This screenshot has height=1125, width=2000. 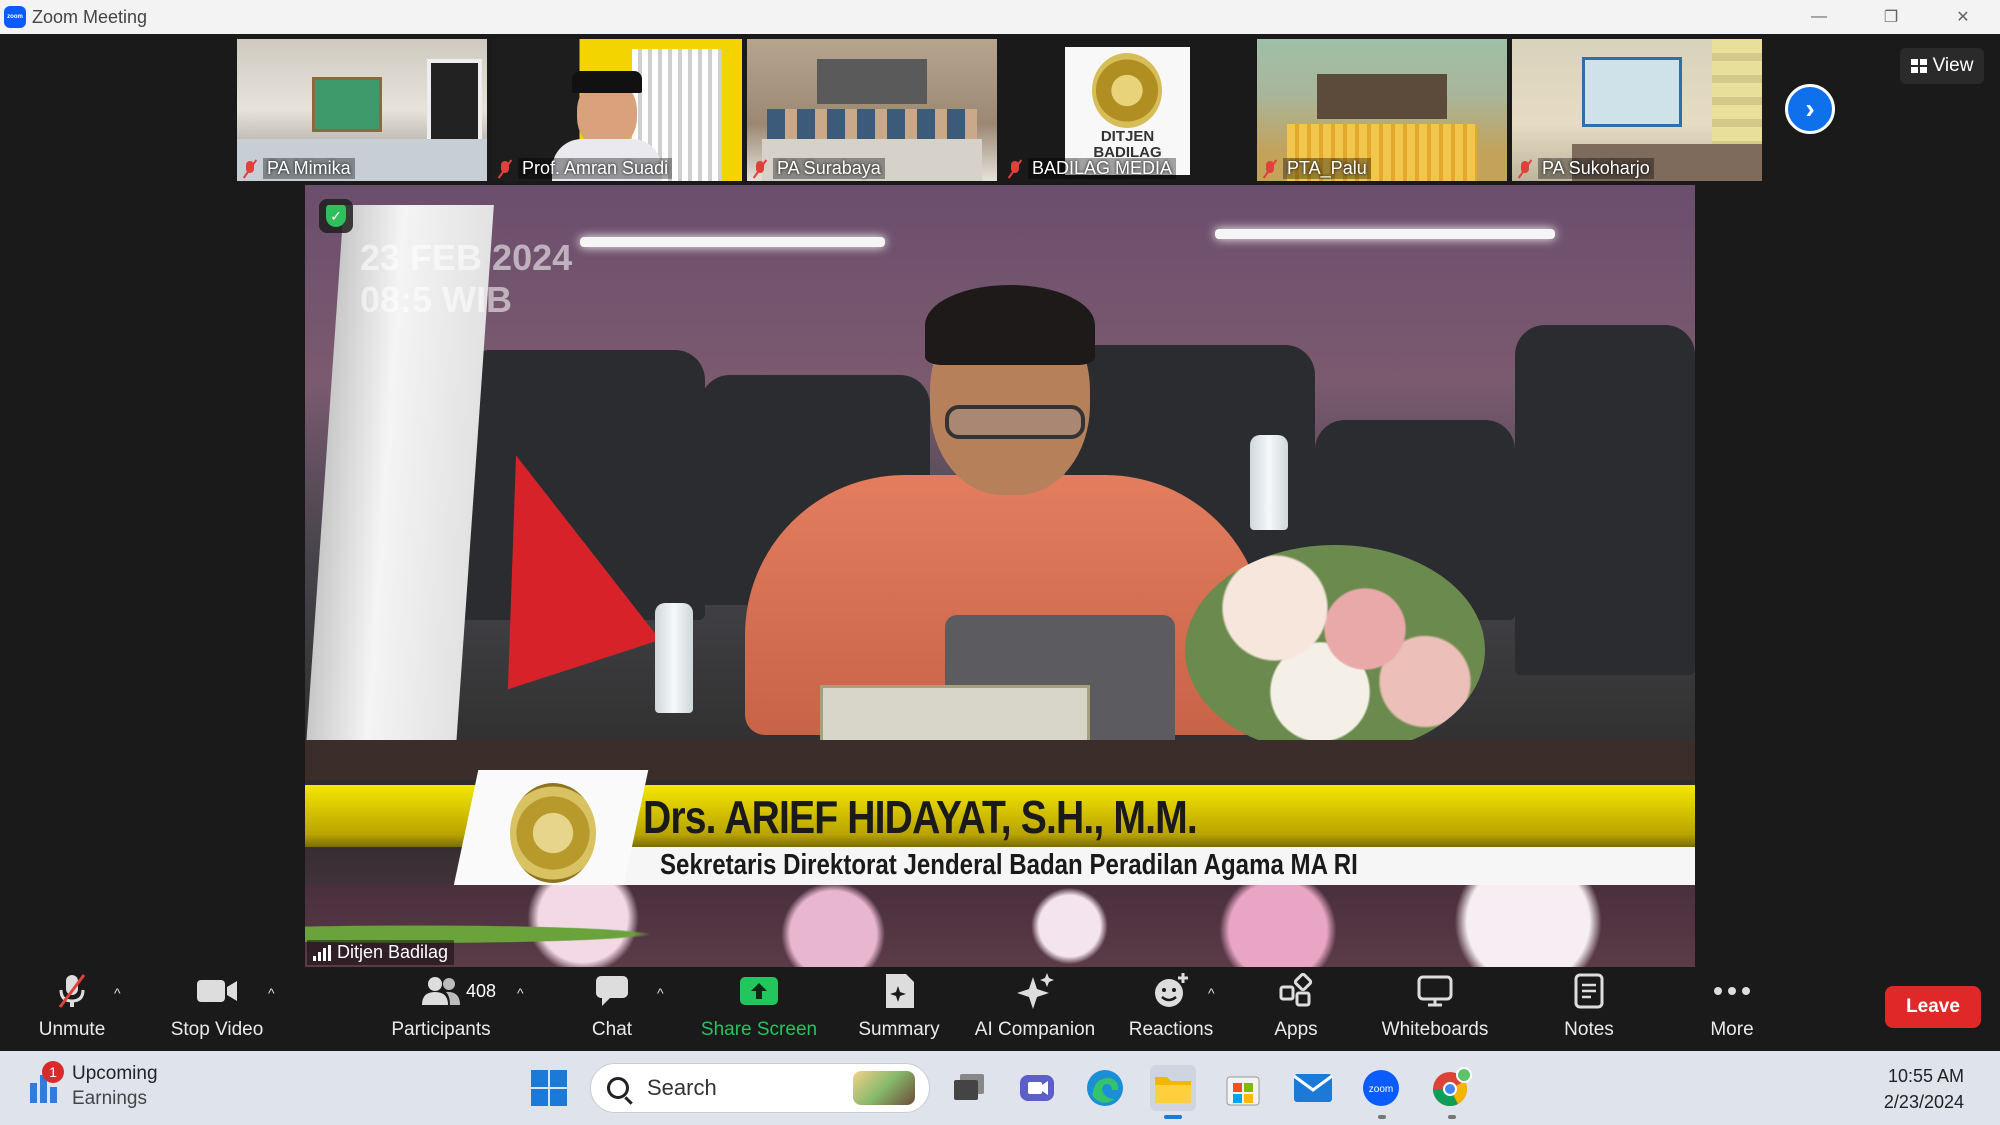 What do you see at coordinates (1000, 17) in the screenshot?
I see `title-bar: zoom Zoom Meeting — ❐ ✕` at bounding box center [1000, 17].